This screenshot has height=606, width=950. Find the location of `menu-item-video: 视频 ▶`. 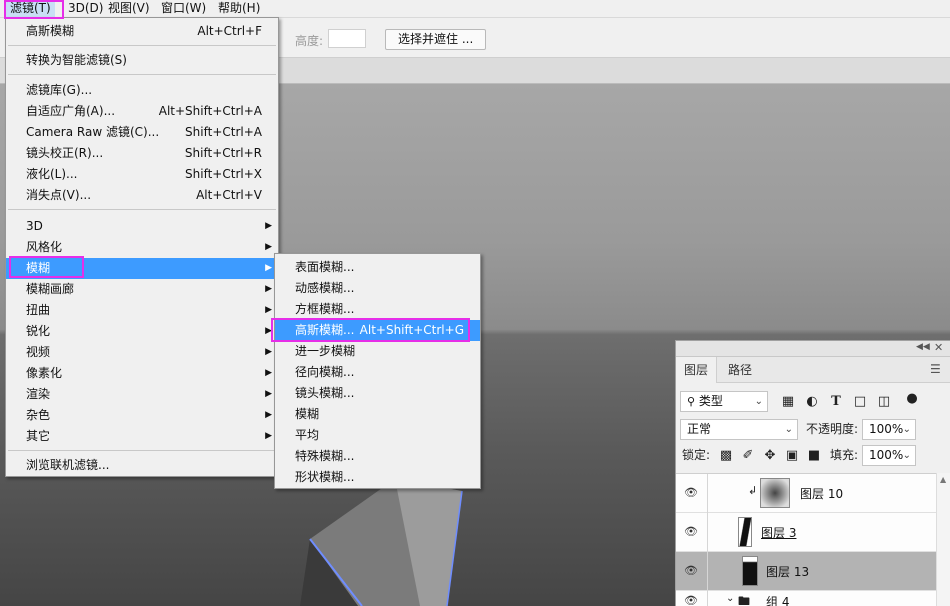

menu-item-video: 视频 ▶ is located at coordinates (142, 352).